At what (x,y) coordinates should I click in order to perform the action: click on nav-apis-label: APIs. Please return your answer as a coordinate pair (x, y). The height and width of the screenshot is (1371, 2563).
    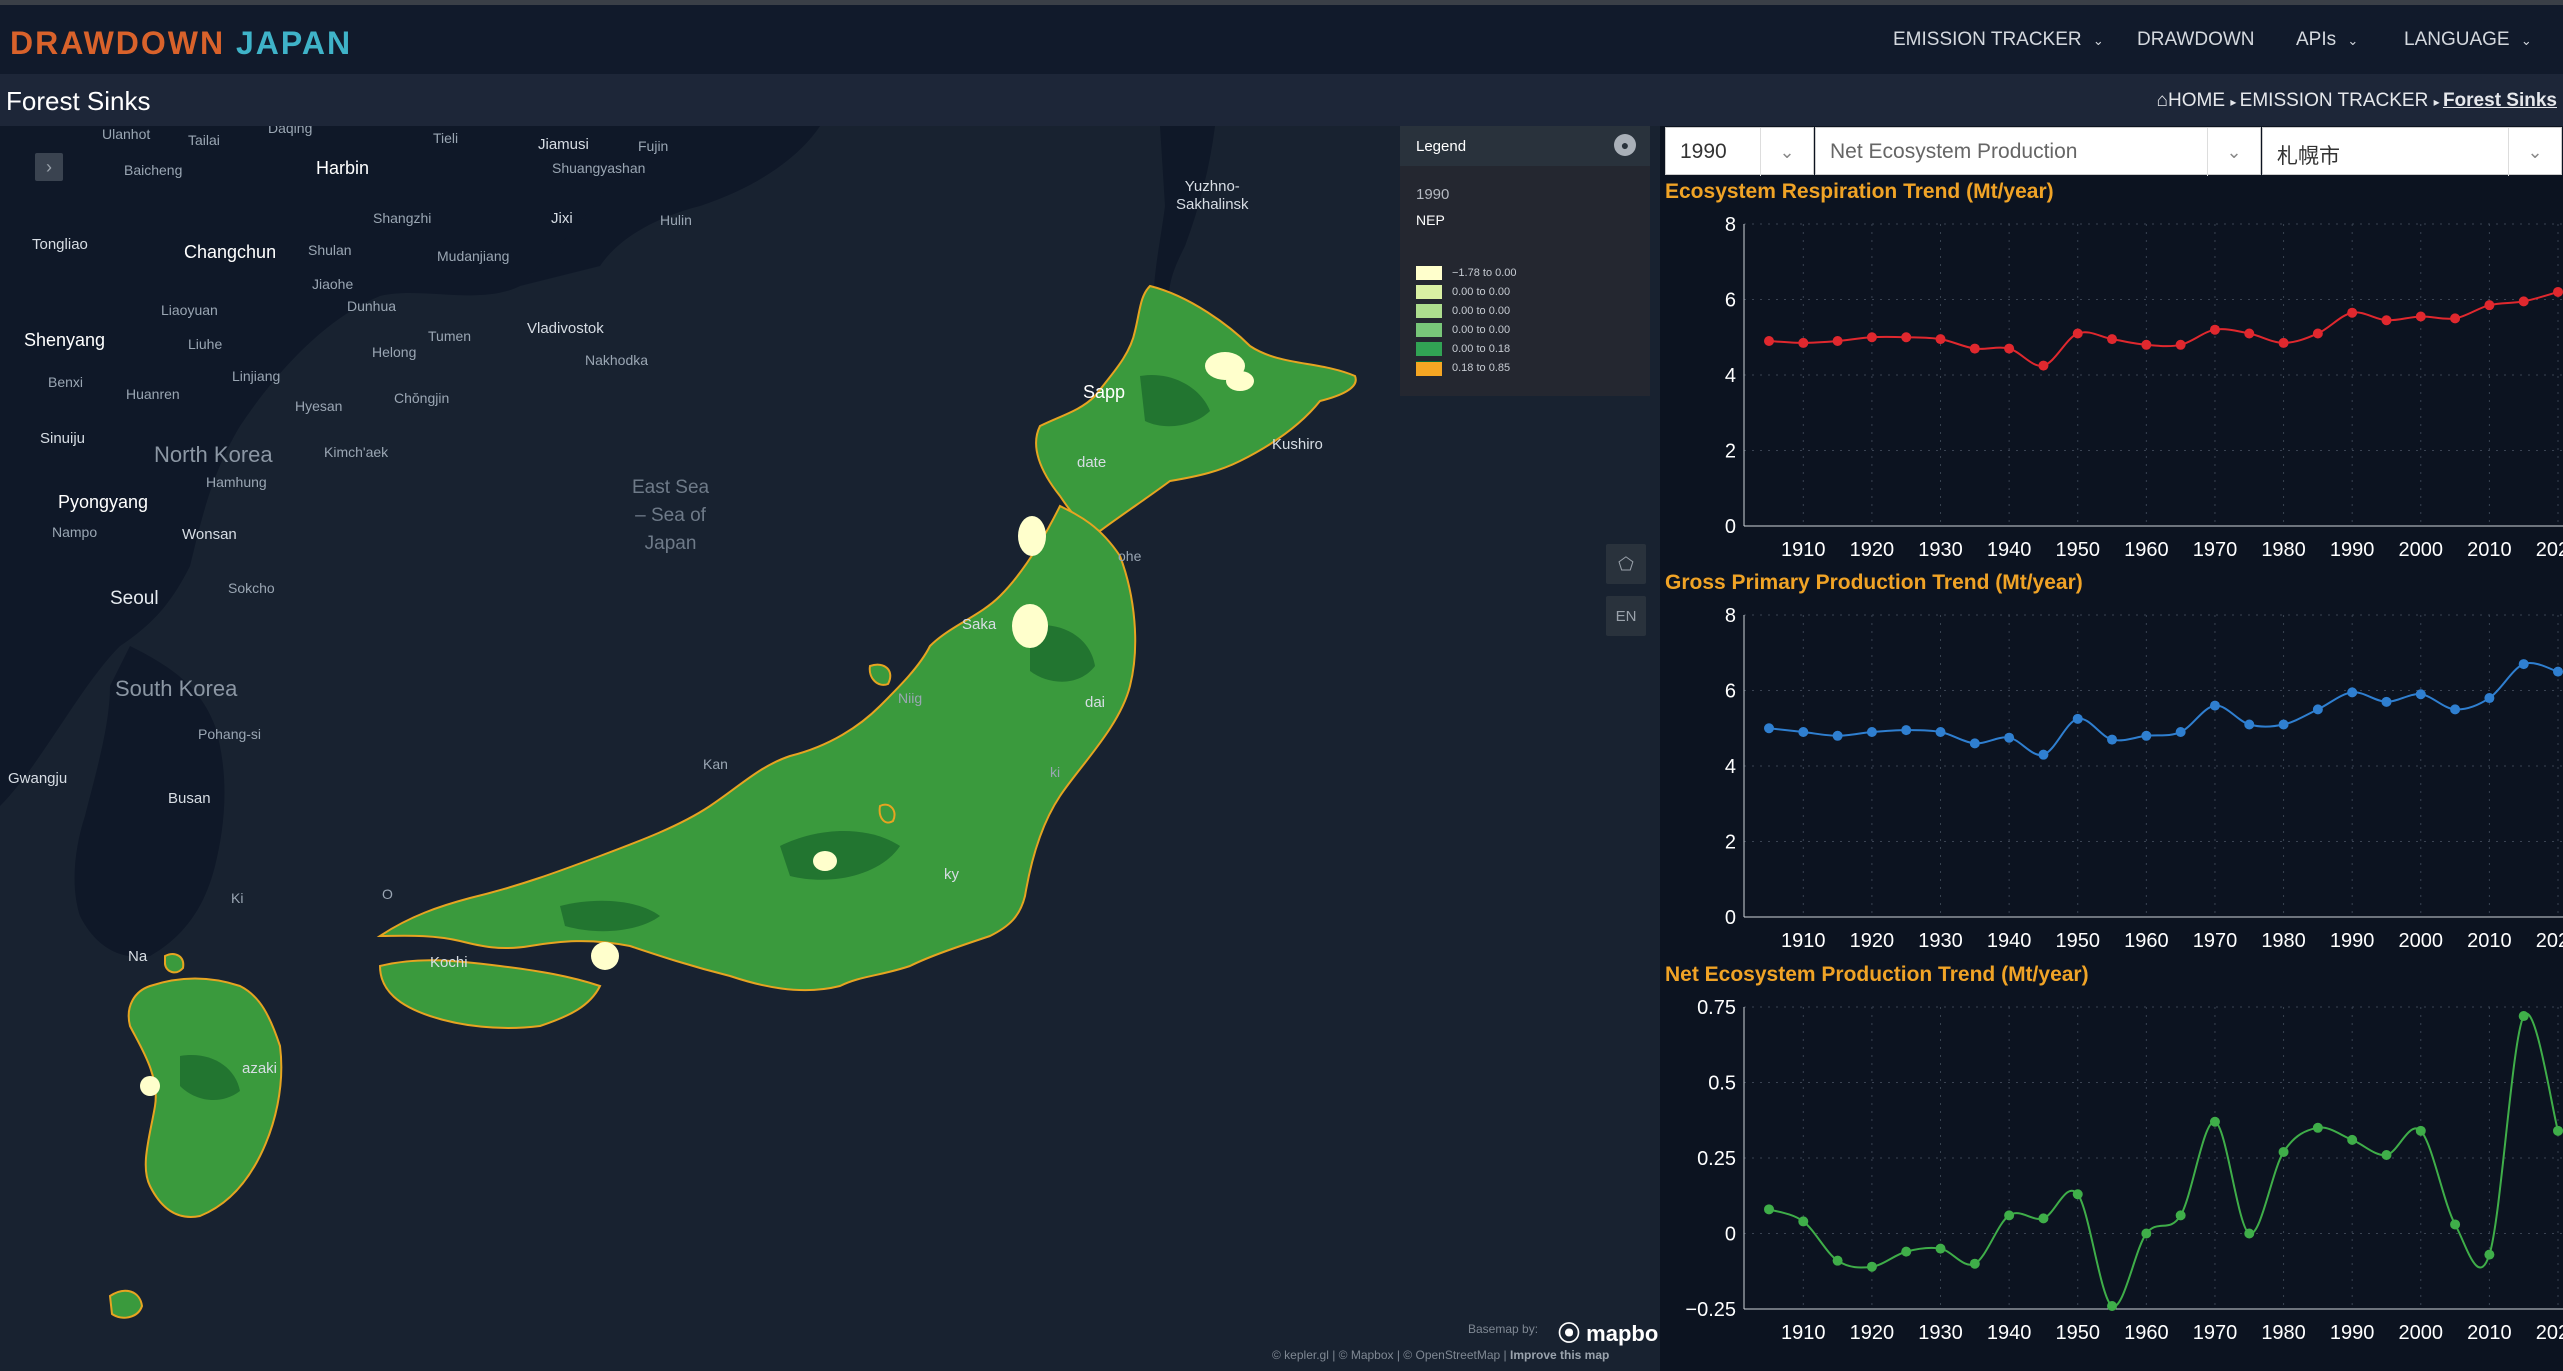
    Looking at the image, I should click on (2316, 39).